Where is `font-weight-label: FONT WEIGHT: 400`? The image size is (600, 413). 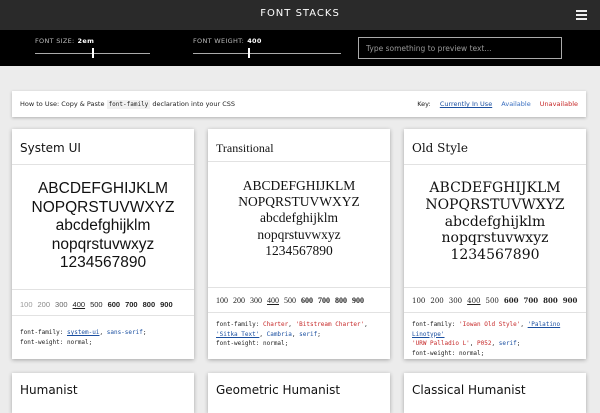
font-weight-label: FONT WEIGHT: 400 is located at coordinates (227, 41).